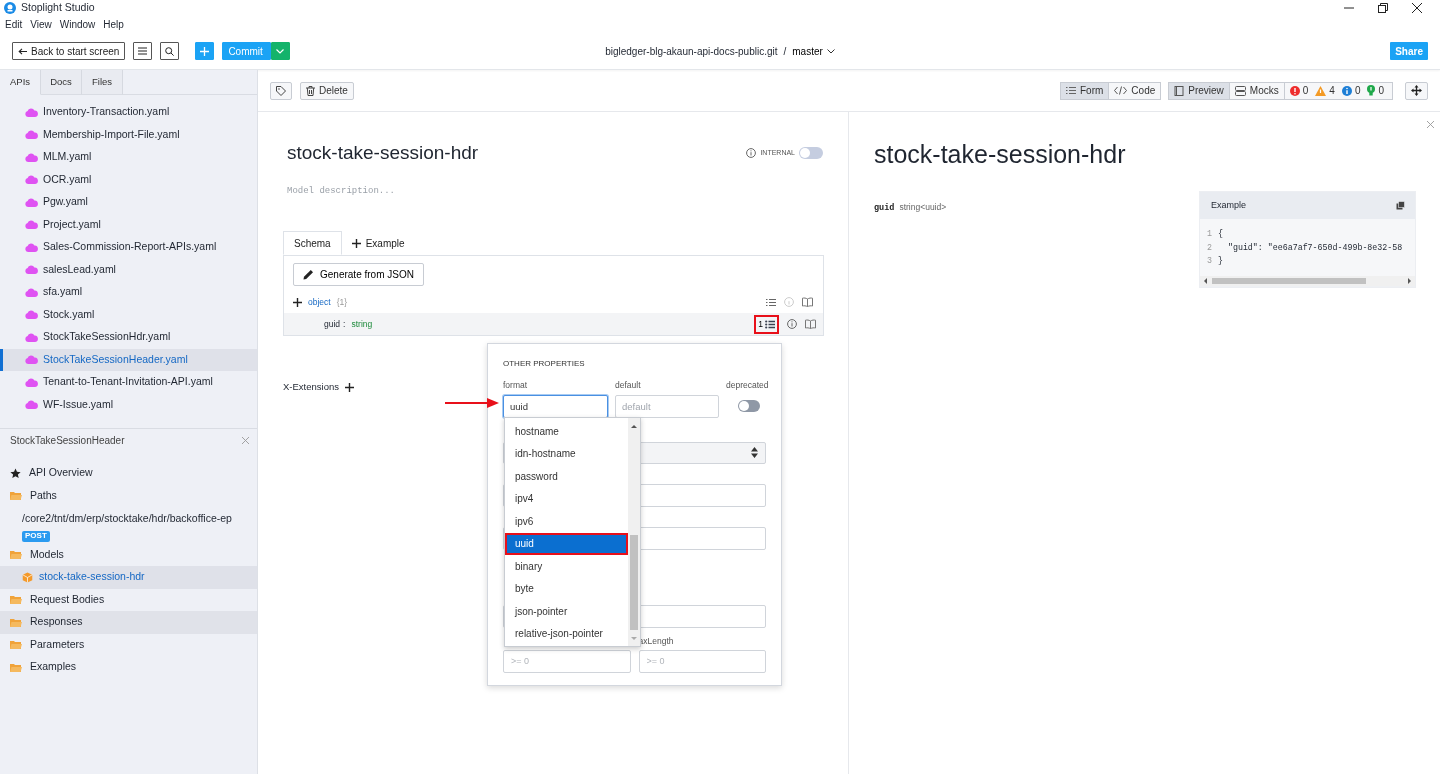  What do you see at coordinates (747, 385) in the screenshot?
I see `field-label: deprecated` at bounding box center [747, 385].